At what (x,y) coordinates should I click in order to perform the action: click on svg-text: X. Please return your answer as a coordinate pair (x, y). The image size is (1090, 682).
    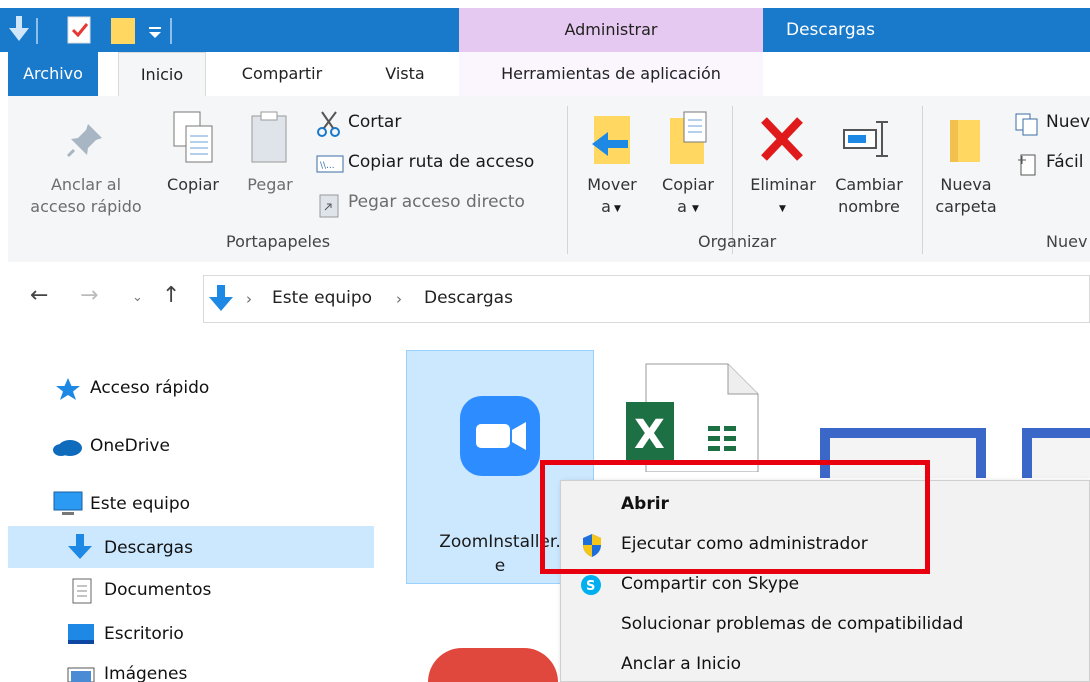
    Looking at the image, I should click on (649, 435).